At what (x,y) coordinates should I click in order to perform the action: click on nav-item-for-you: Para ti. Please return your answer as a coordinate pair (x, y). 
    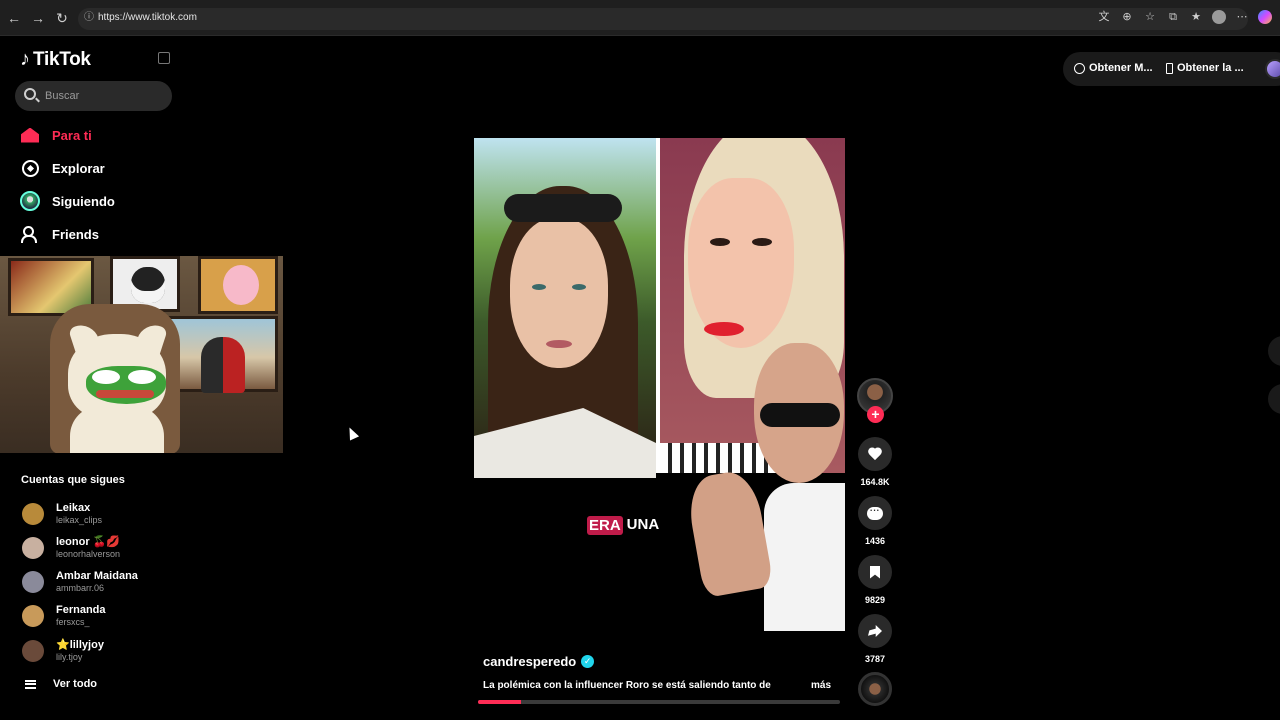
    Looking at the image, I should click on (56, 135).